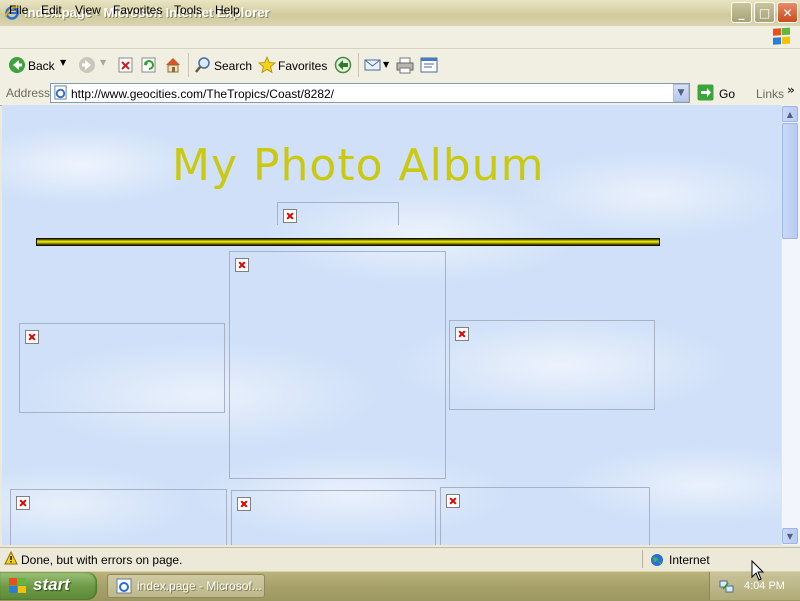 This screenshot has width=800, height=601. What do you see at coordinates (302, 66) in the screenshot?
I see `favorites-button: Favorites` at bounding box center [302, 66].